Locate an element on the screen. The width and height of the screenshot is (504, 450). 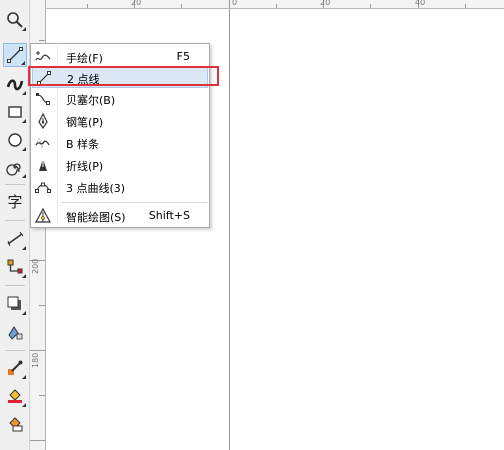
dimension-tool-button is located at coordinates (15, 239).